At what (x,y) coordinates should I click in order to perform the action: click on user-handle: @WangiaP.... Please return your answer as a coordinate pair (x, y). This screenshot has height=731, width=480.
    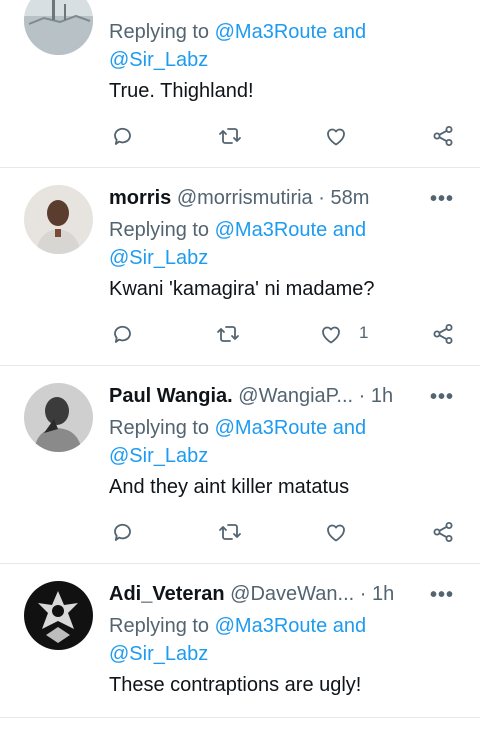
    Looking at the image, I should click on (295, 396).